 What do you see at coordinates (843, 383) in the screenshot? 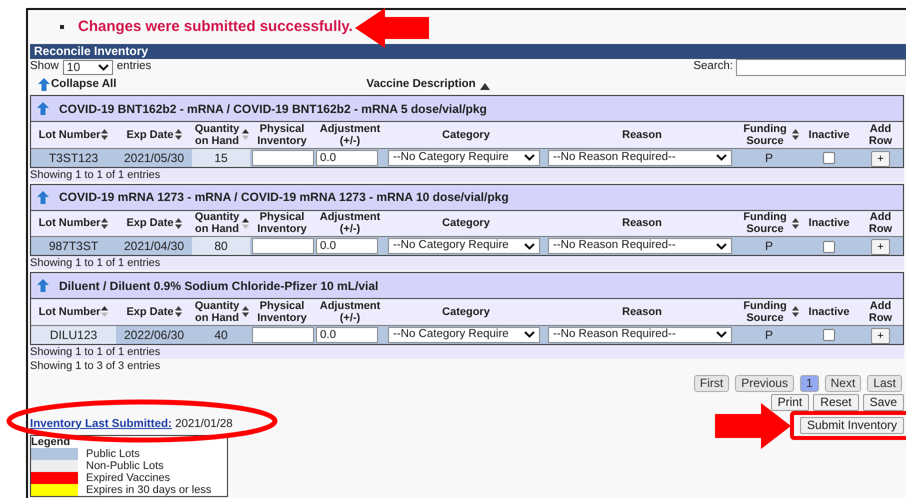
I see `page-button: Next` at bounding box center [843, 383].